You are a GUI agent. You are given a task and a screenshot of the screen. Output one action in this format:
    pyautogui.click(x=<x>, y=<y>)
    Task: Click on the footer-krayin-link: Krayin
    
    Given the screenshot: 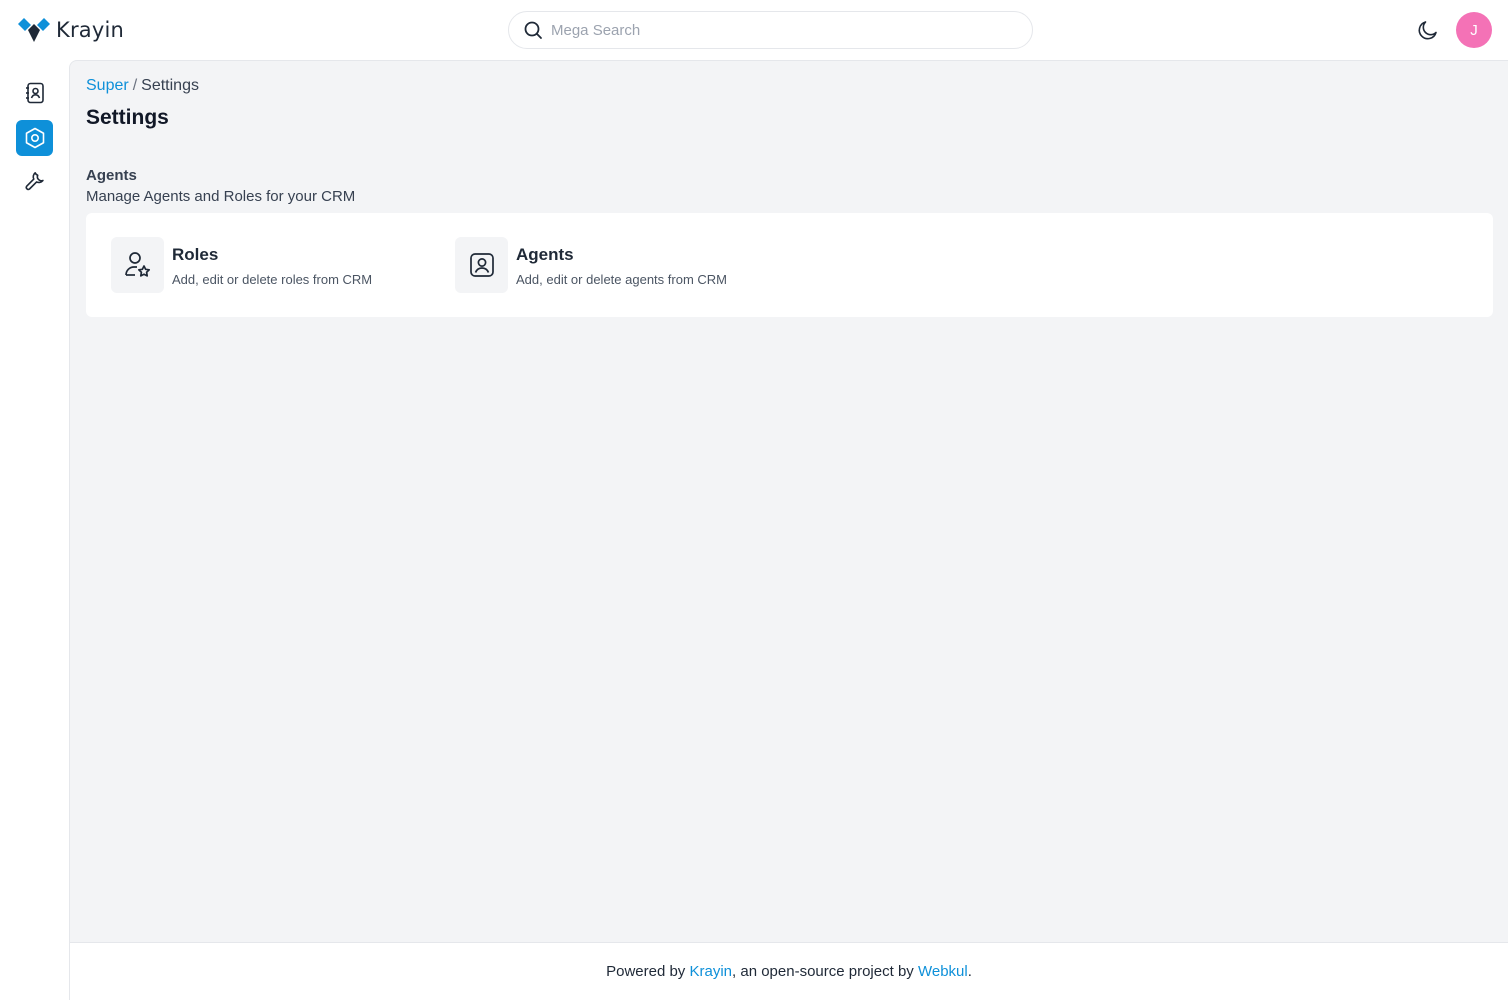 What is the action you would take?
    pyautogui.click(x=710, y=971)
    